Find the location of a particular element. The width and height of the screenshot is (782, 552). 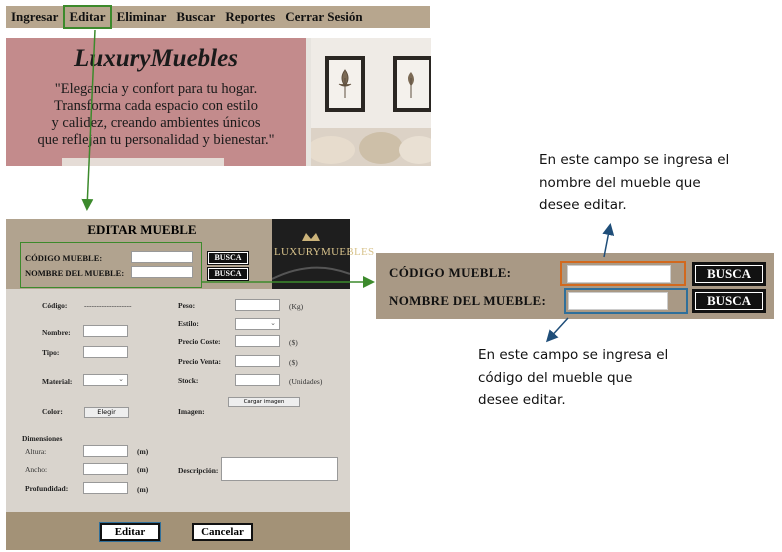

bottom-annotation-arrow is located at coordinates (557, 330).